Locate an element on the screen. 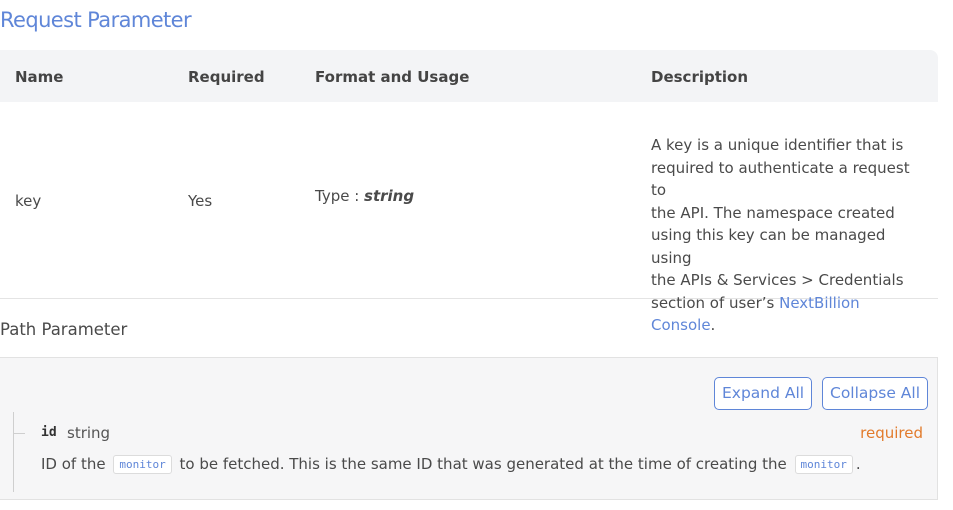 This screenshot has height=510, width=953. tree-branch-icon is located at coordinates (19, 433).